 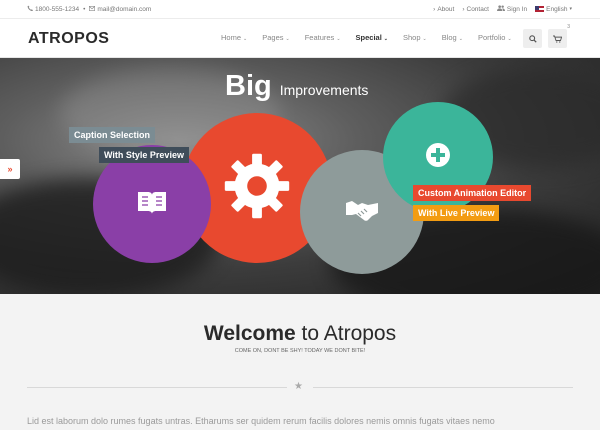 I want to click on caption-style-preview-label: With Style Preview, so click(x=144, y=155).